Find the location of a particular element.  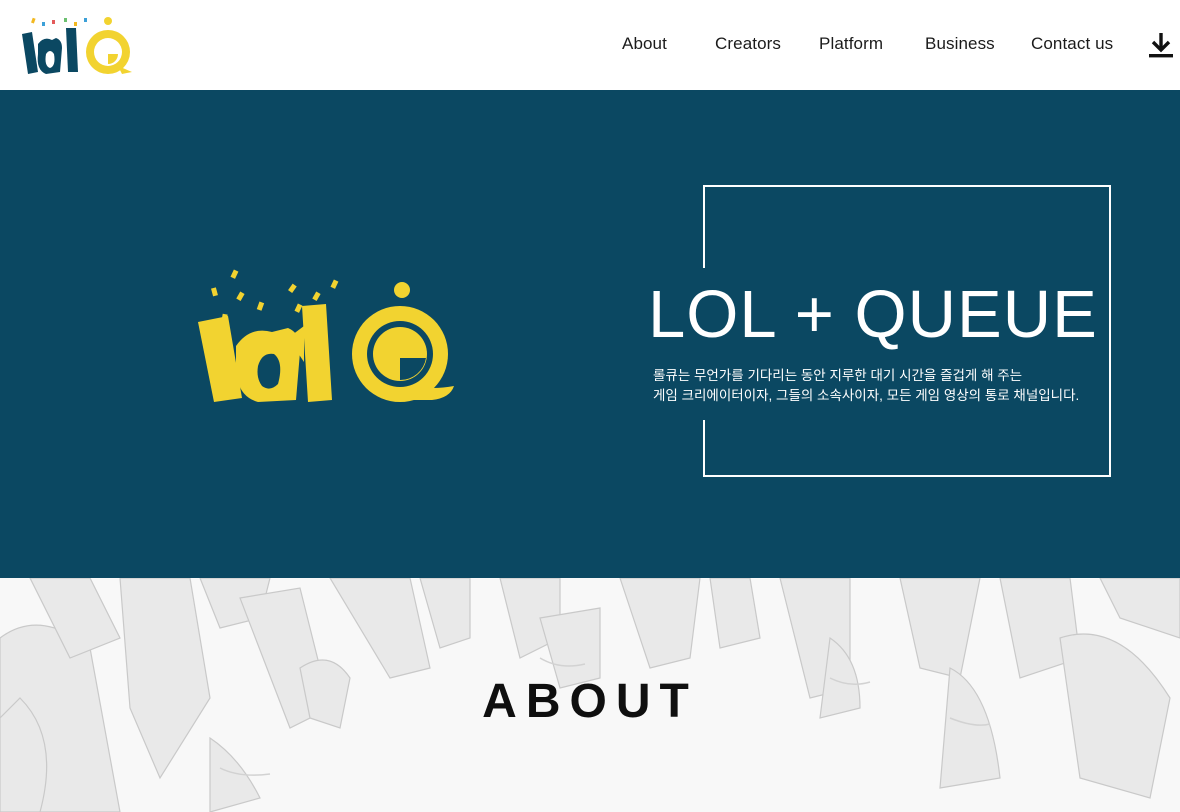

download-icon is located at coordinates (1161, 45).